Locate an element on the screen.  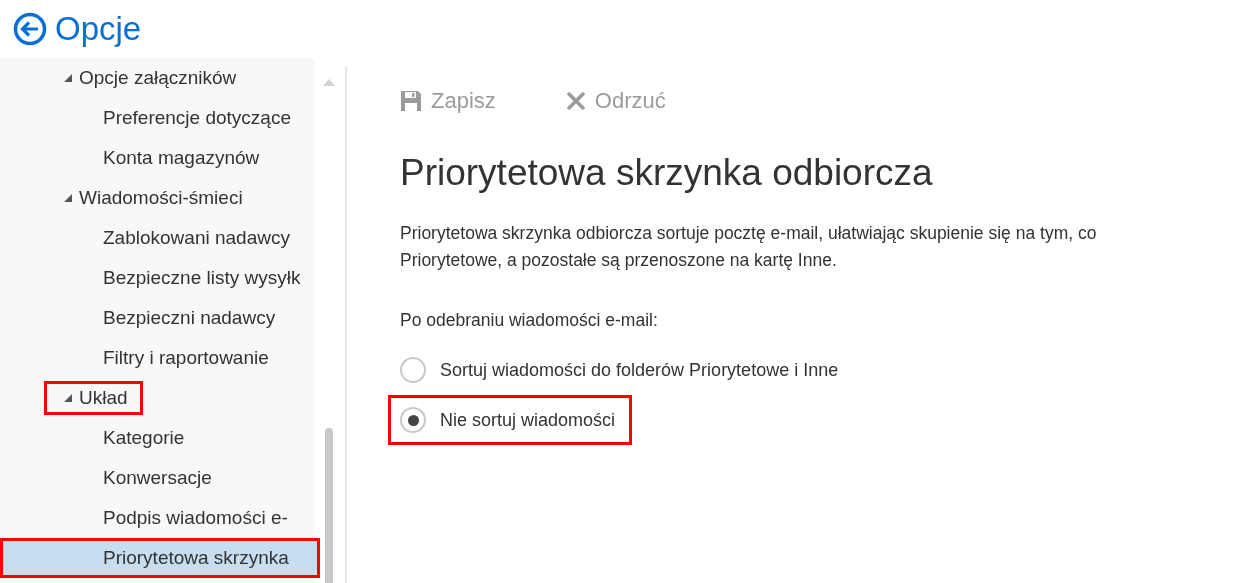
sidebar-group: Opcje załączników is located at coordinates (148, 78).